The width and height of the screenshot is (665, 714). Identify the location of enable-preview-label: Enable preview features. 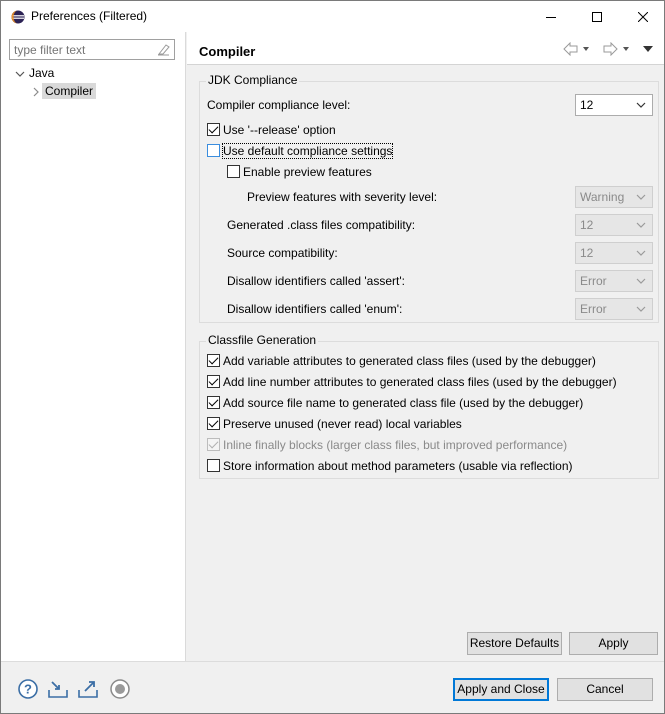
(307, 172).